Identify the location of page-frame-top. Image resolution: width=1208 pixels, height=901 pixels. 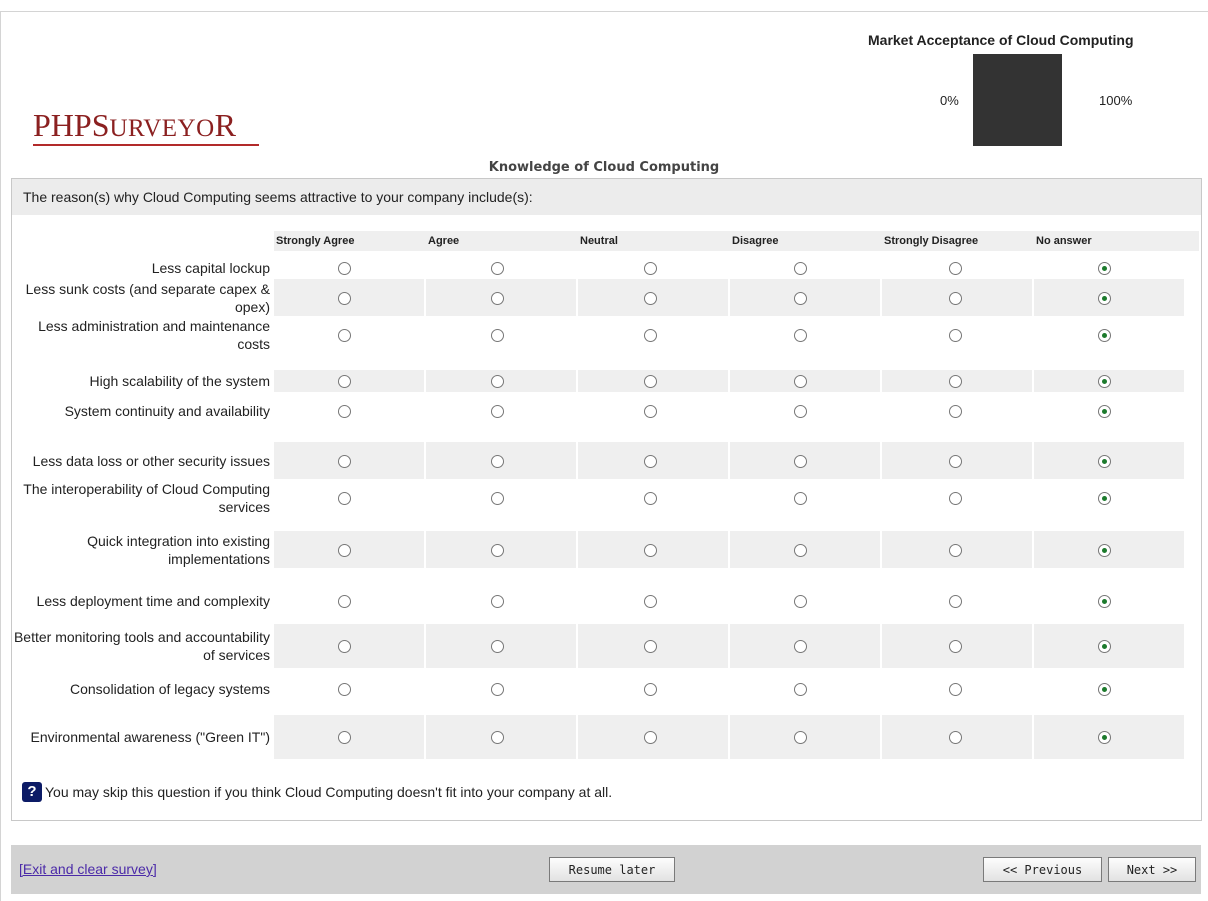
(604, 11).